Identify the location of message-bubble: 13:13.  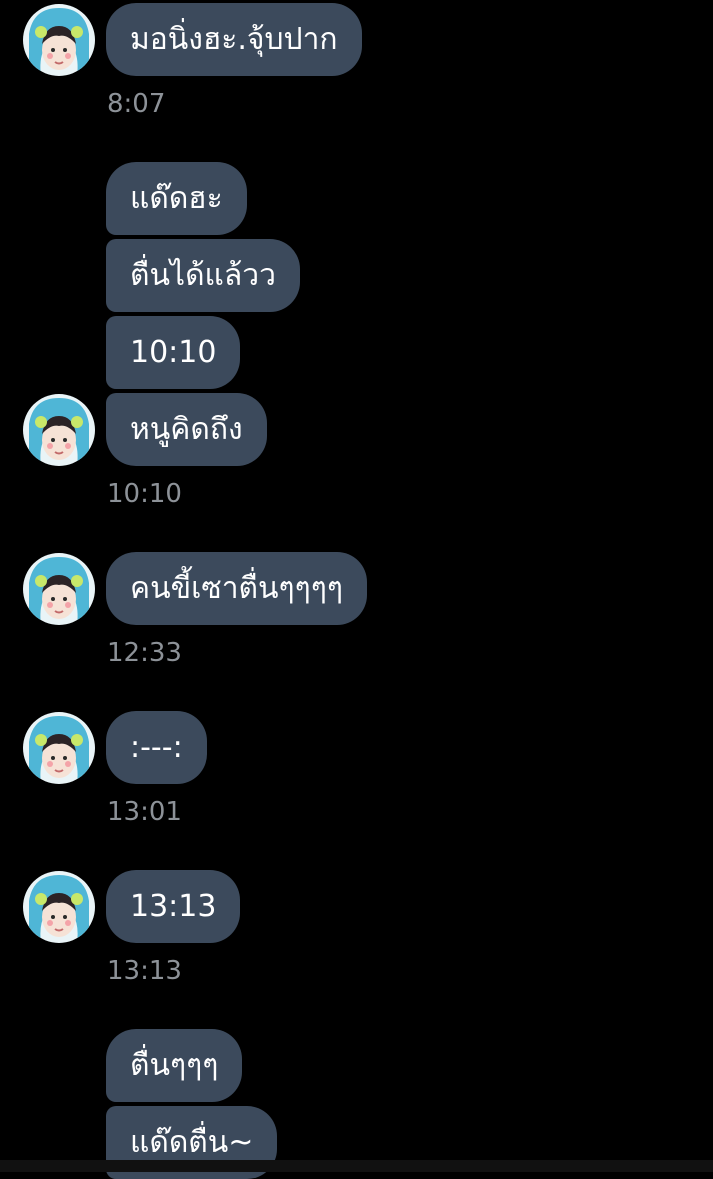
(173, 906).